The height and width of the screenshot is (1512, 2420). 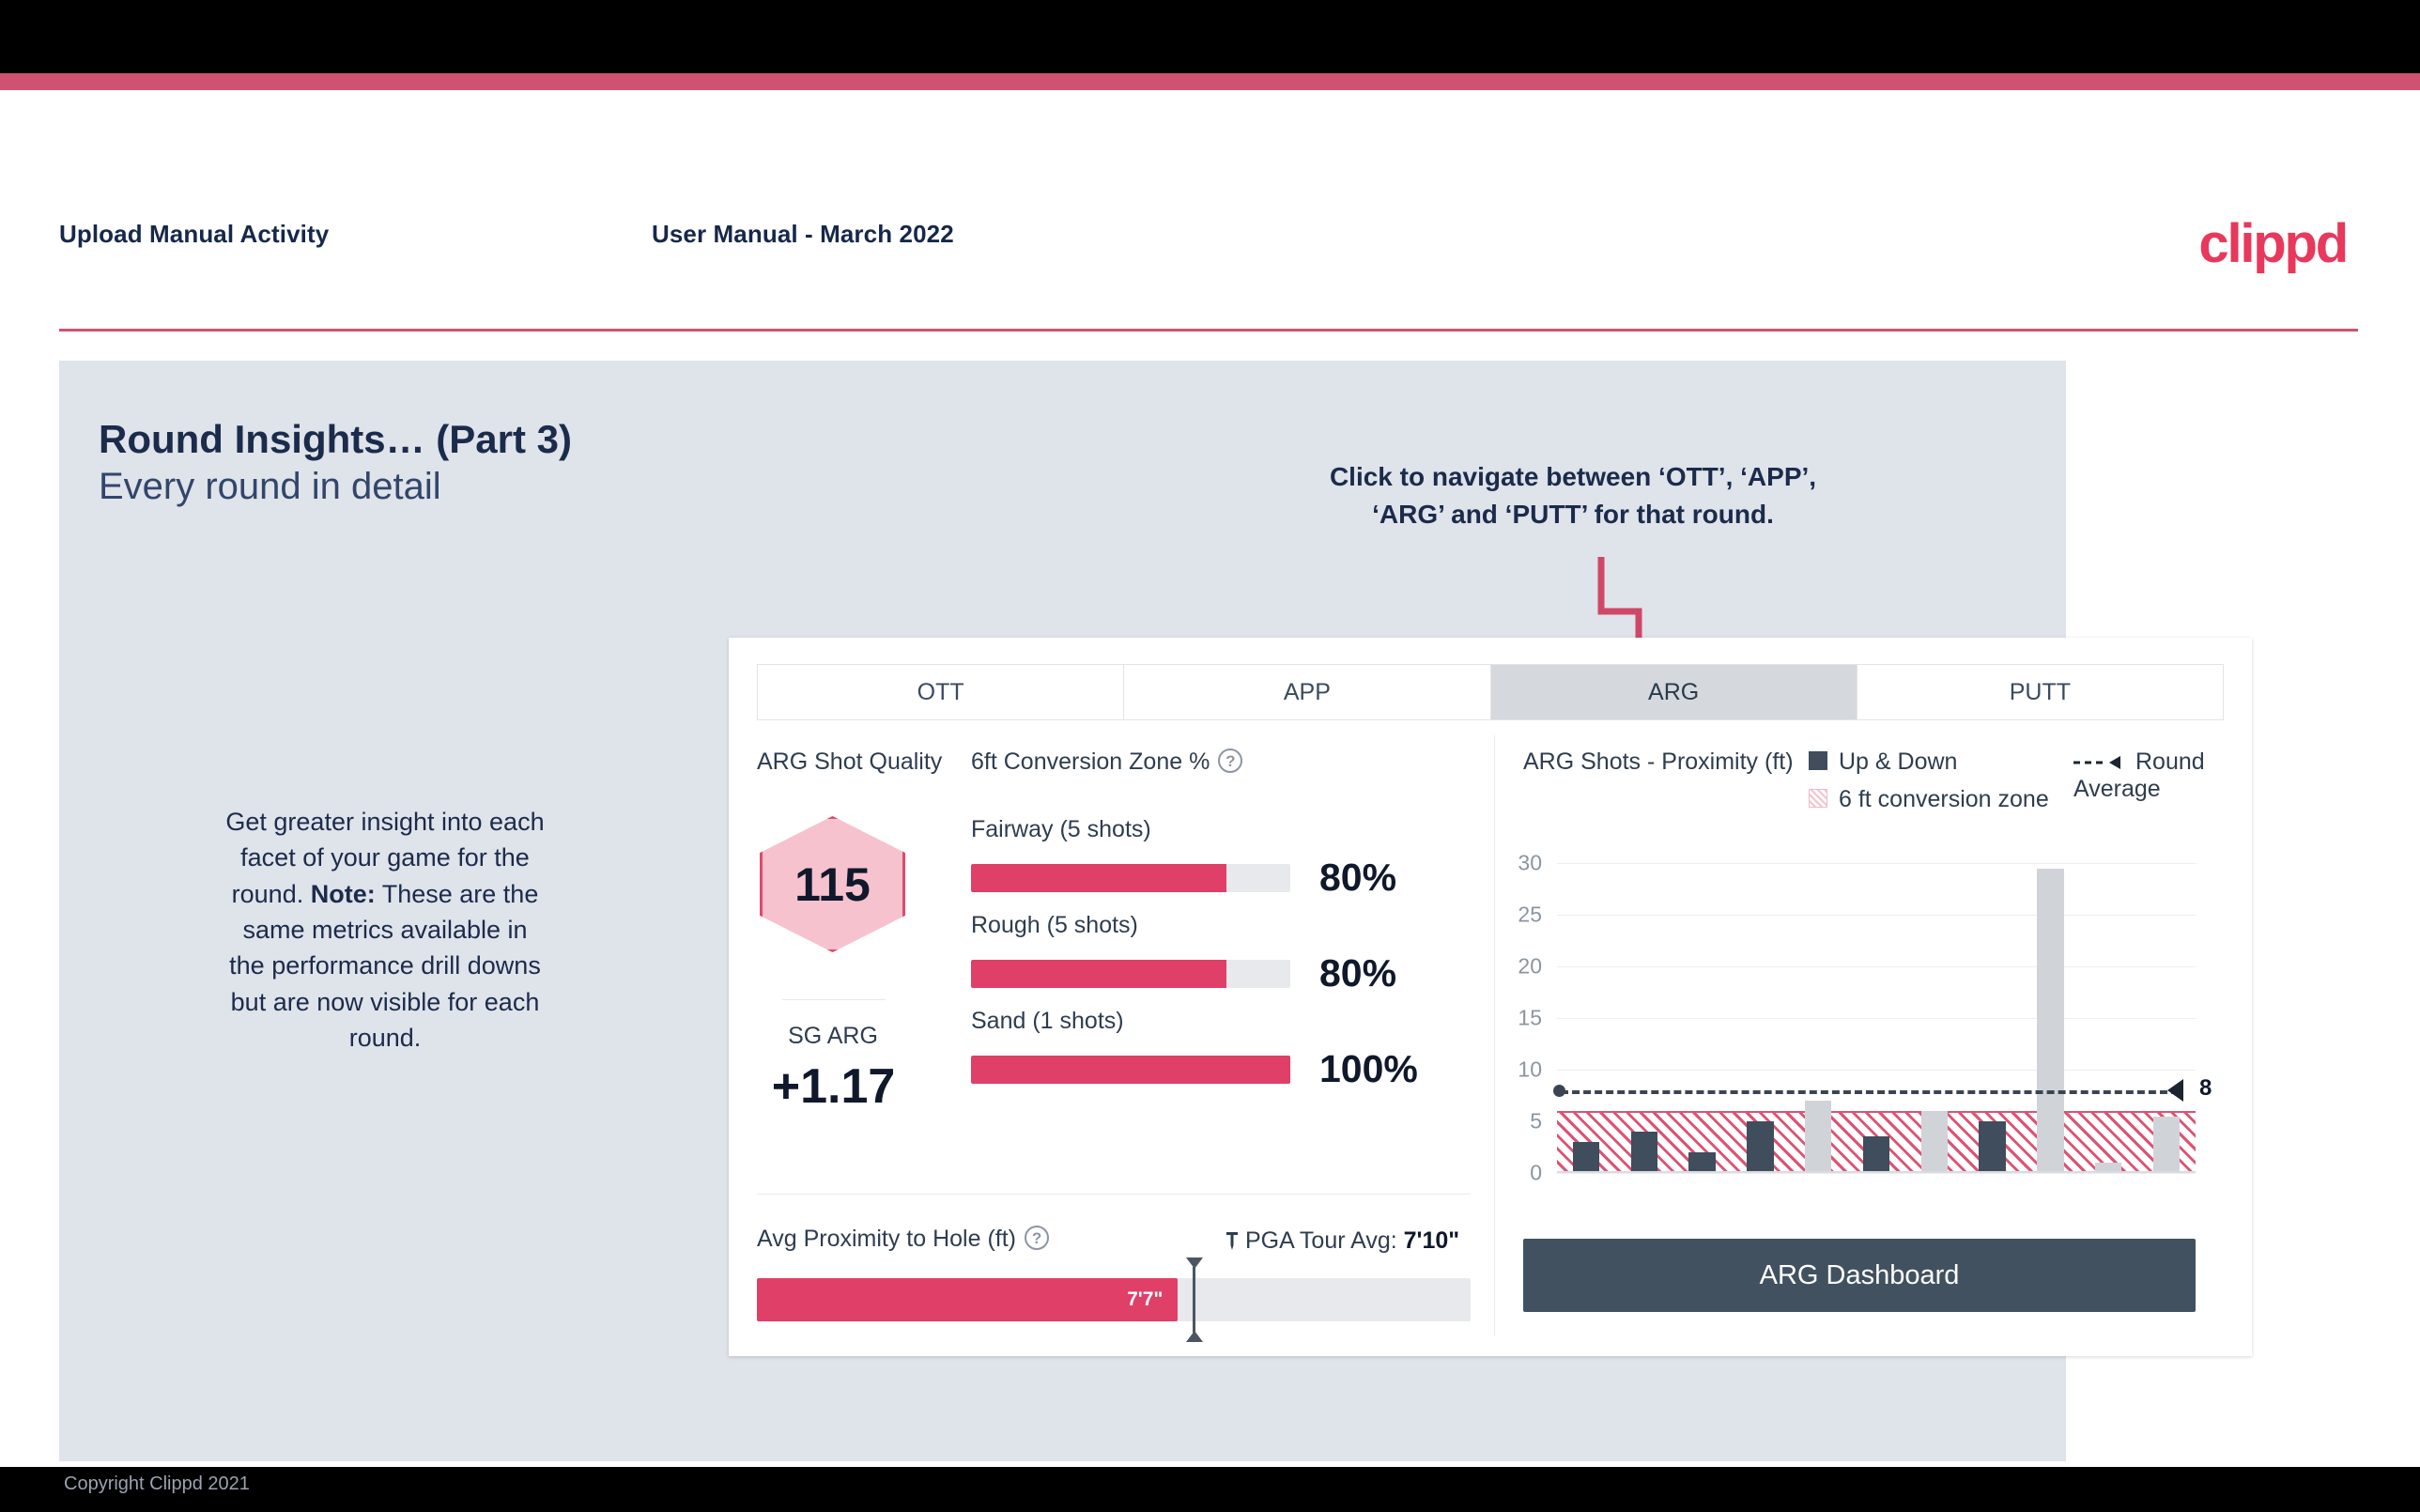 I want to click on dashed-arrow-icon, so click(x=2097, y=762).